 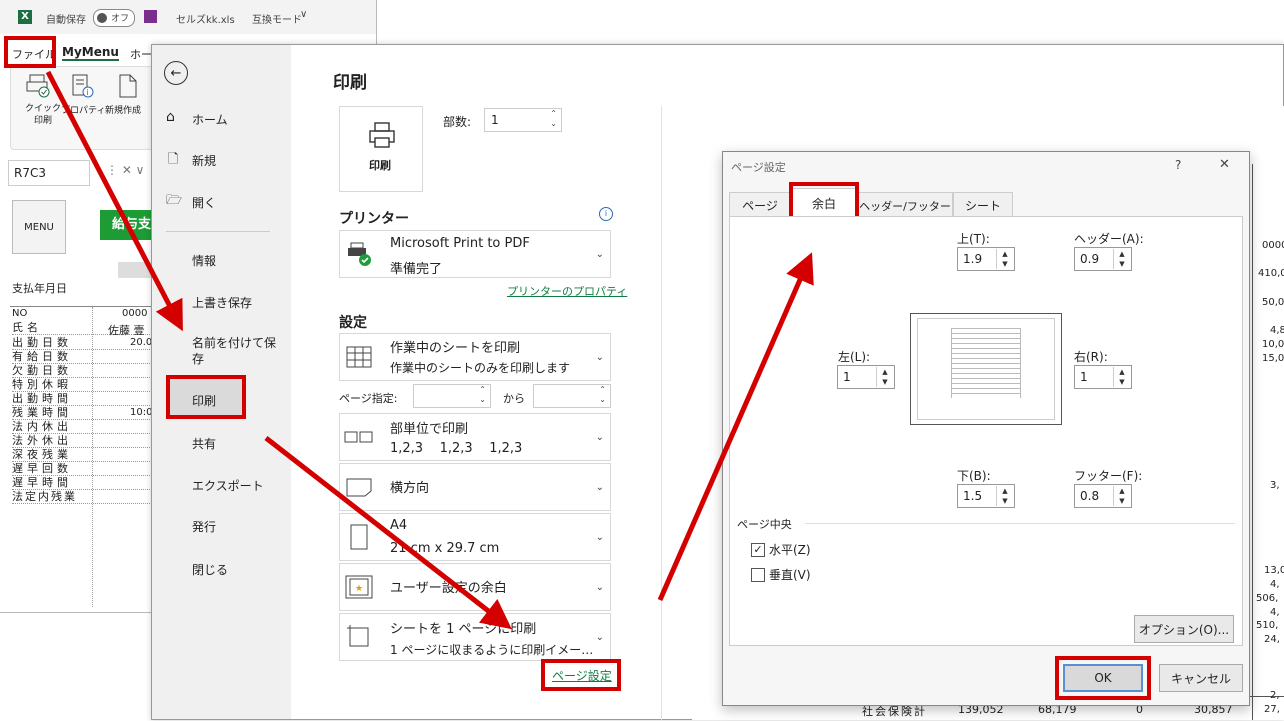 I want to click on arrow-print-to-page-setup, so click(x=388, y=533).